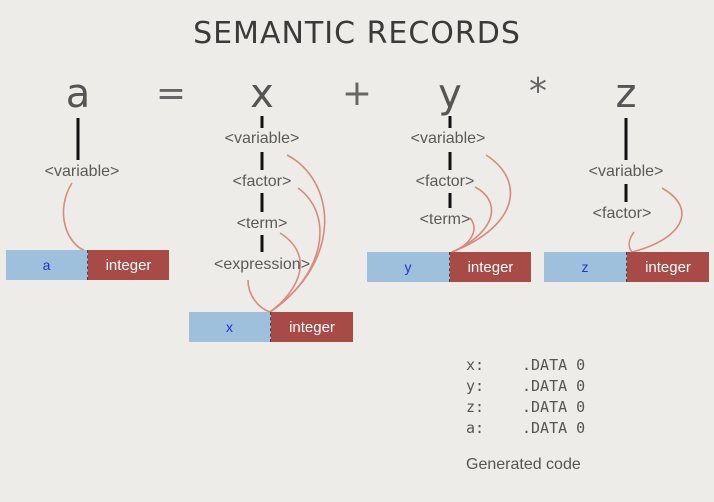  Describe the element at coordinates (262, 181) in the screenshot. I see `nt-x-factor: <factor>` at that location.